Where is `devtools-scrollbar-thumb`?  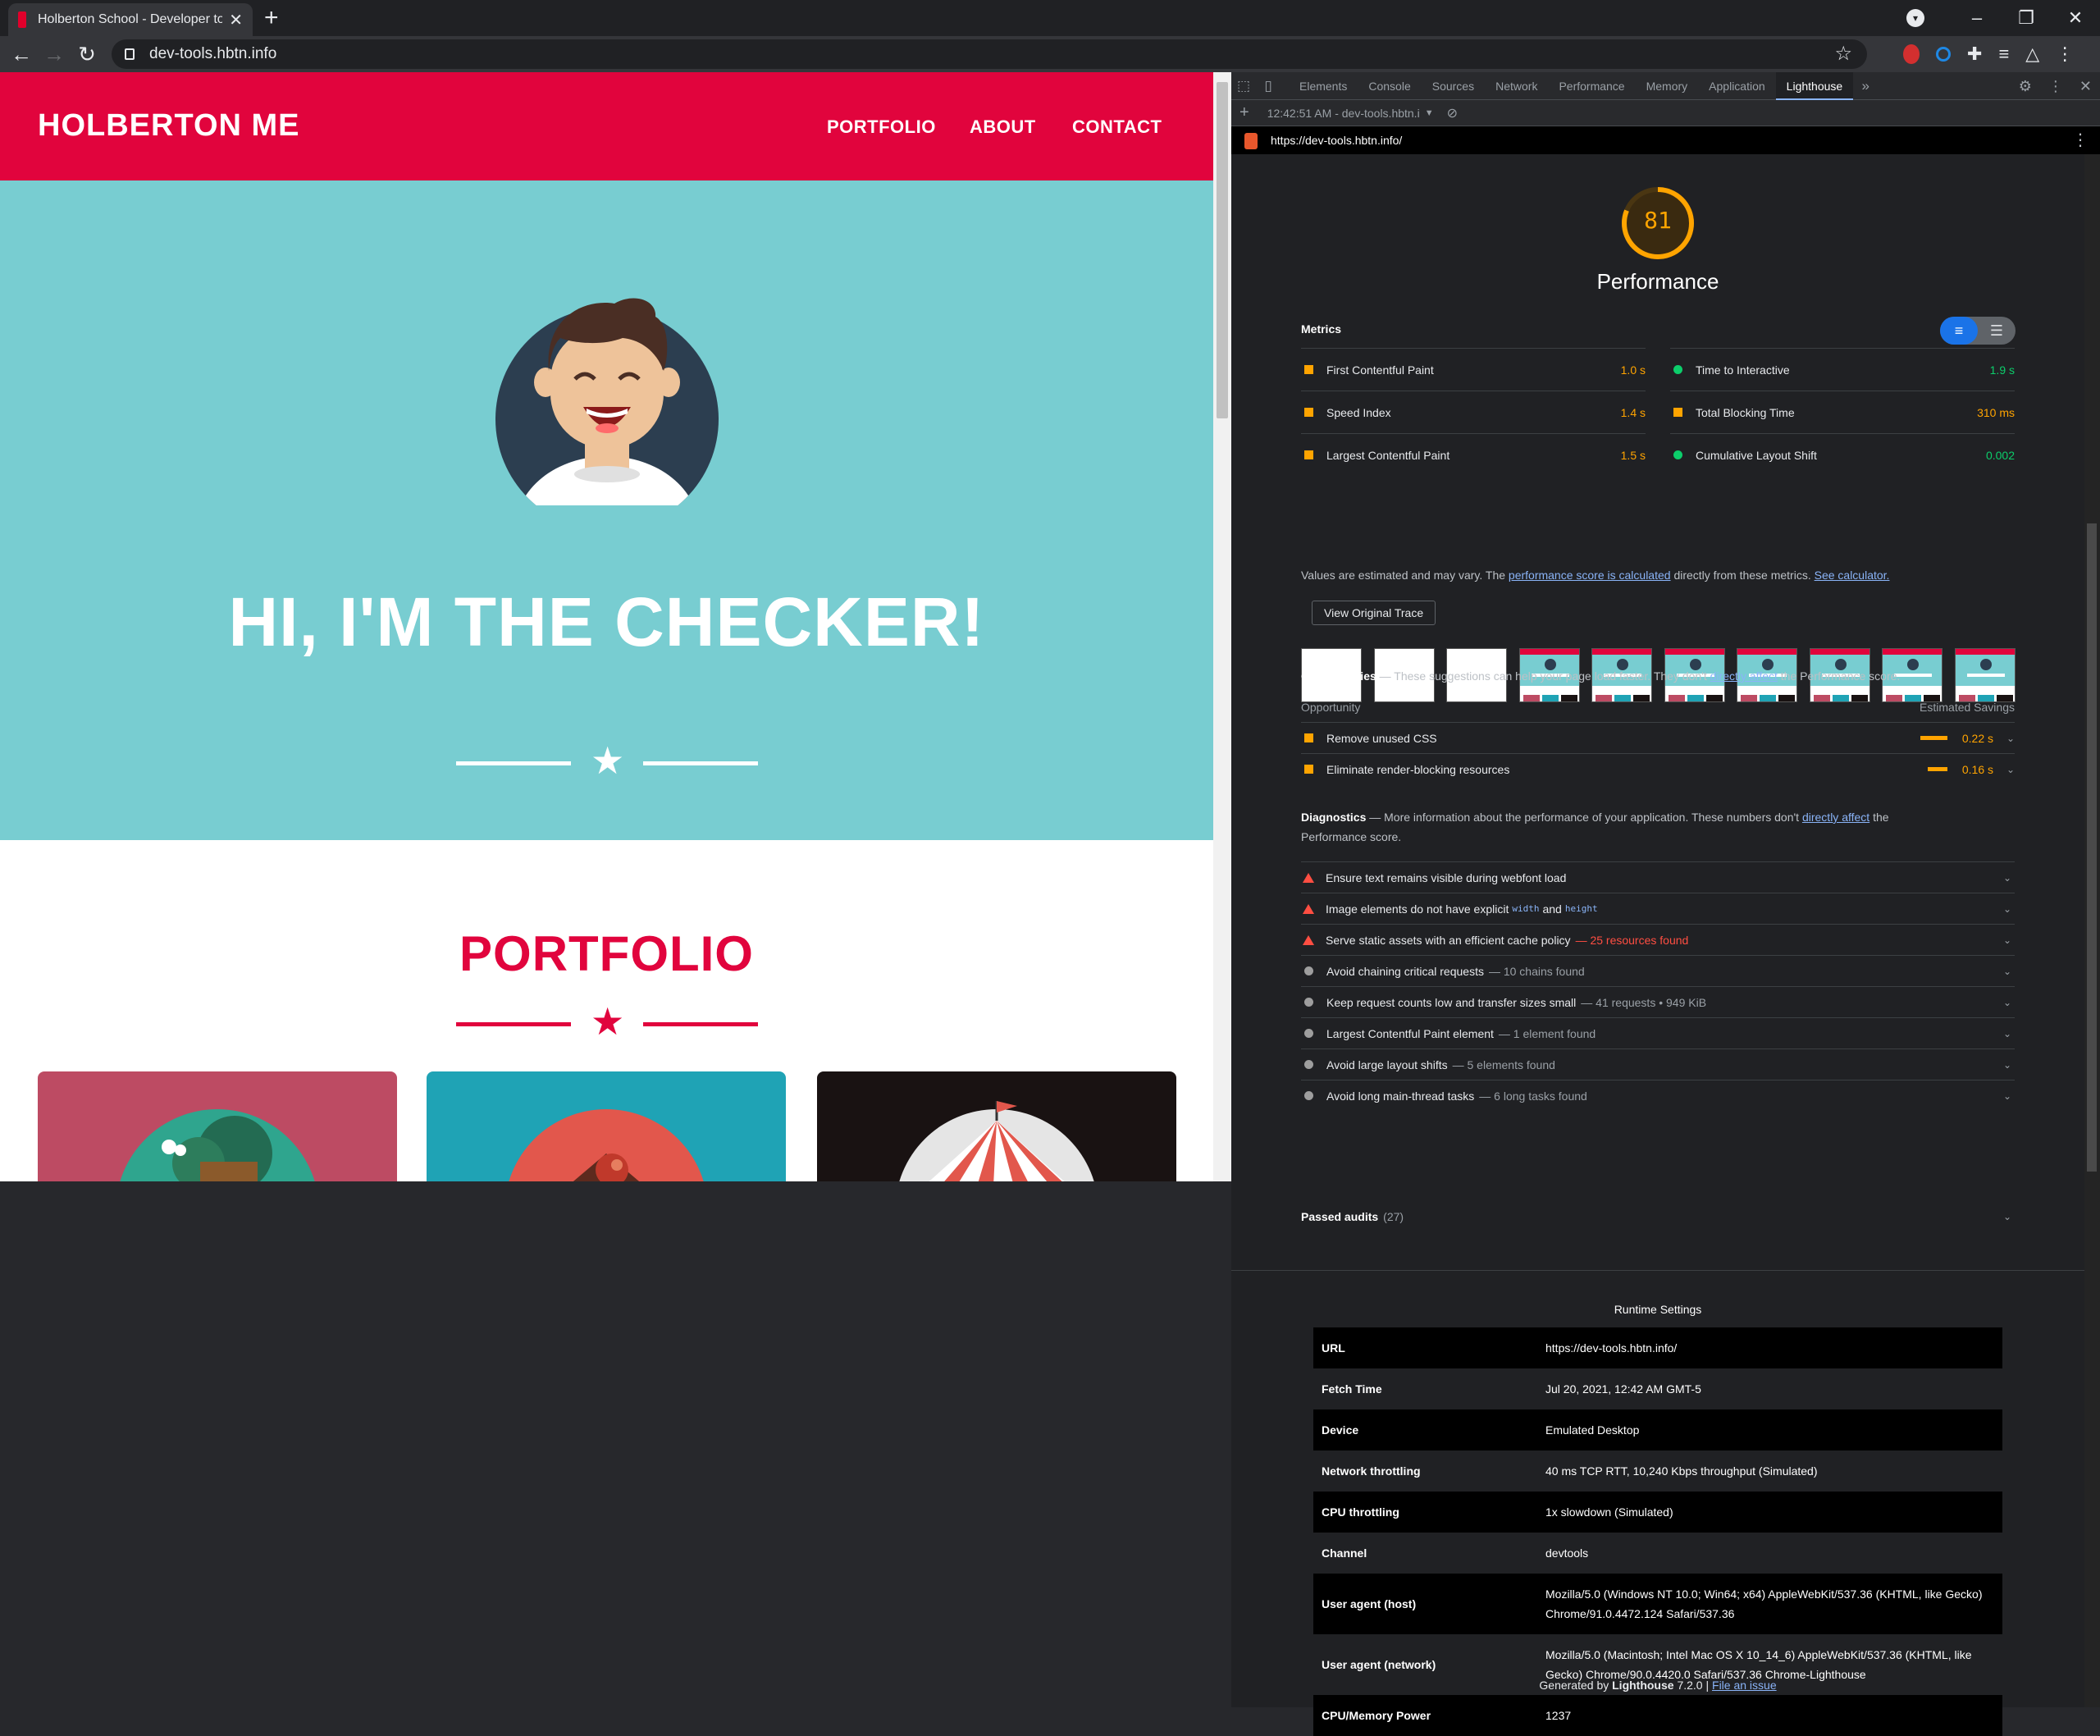
devtools-scrollbar-thumb is located at coordinates (2092, 847).